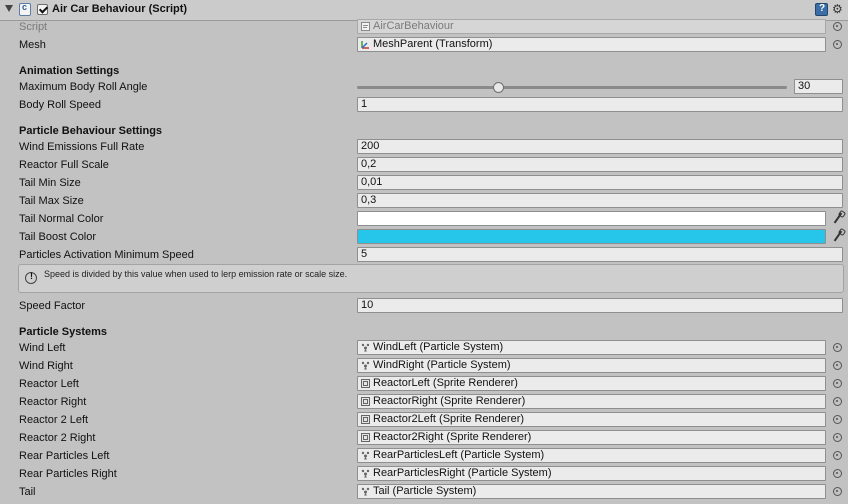 The width and height of the screenshot is (848, 504). What do you see at coordinates (27, 492) in the screenshot?
I see `particle-system-label: Tail` at bounding box center [27, 492].